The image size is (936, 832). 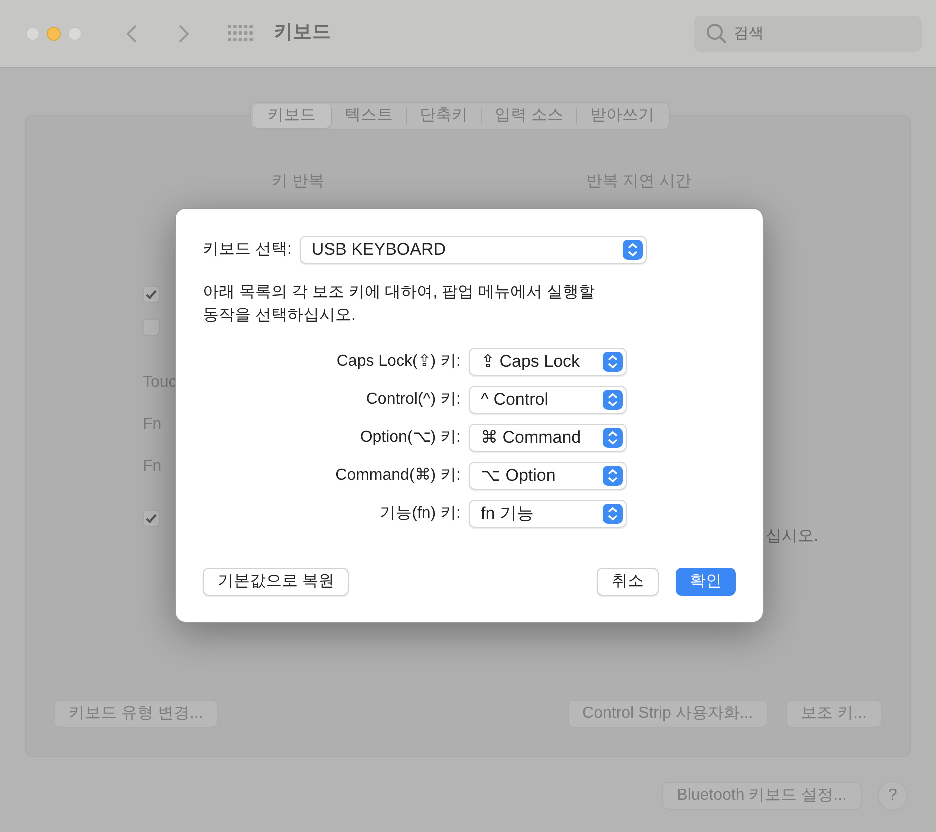 I want to click on restore-defaults-button: 기본값으로 복원, so click(x=276, y=582).